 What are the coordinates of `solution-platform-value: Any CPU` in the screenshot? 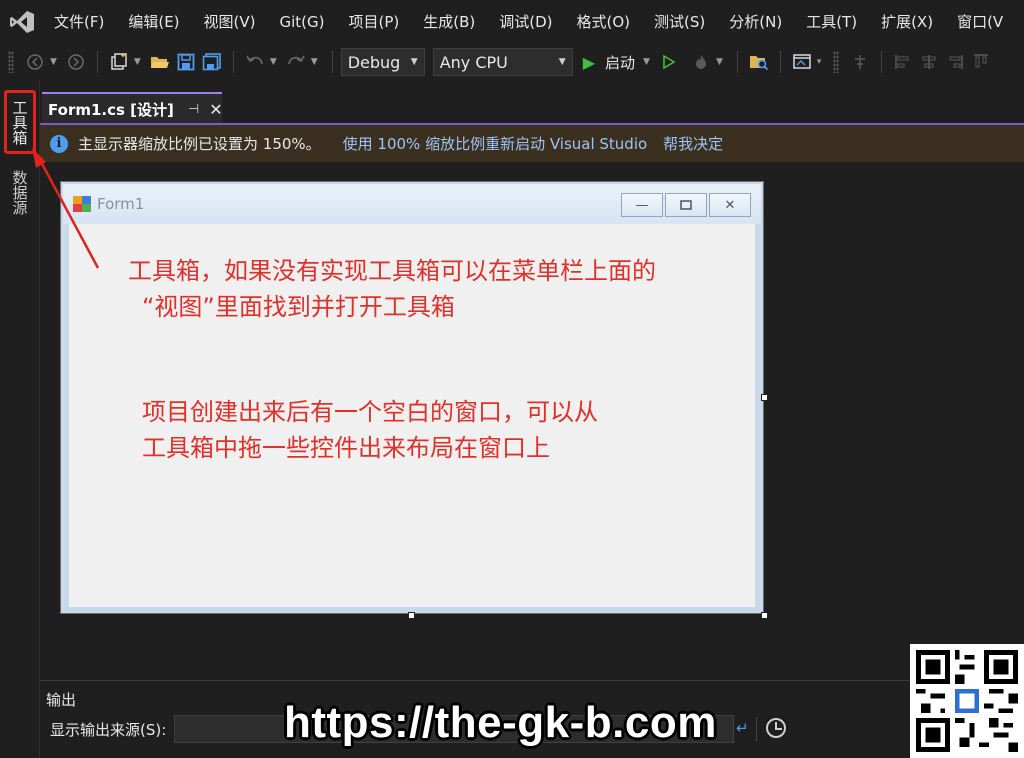 It's located at (473, 62).